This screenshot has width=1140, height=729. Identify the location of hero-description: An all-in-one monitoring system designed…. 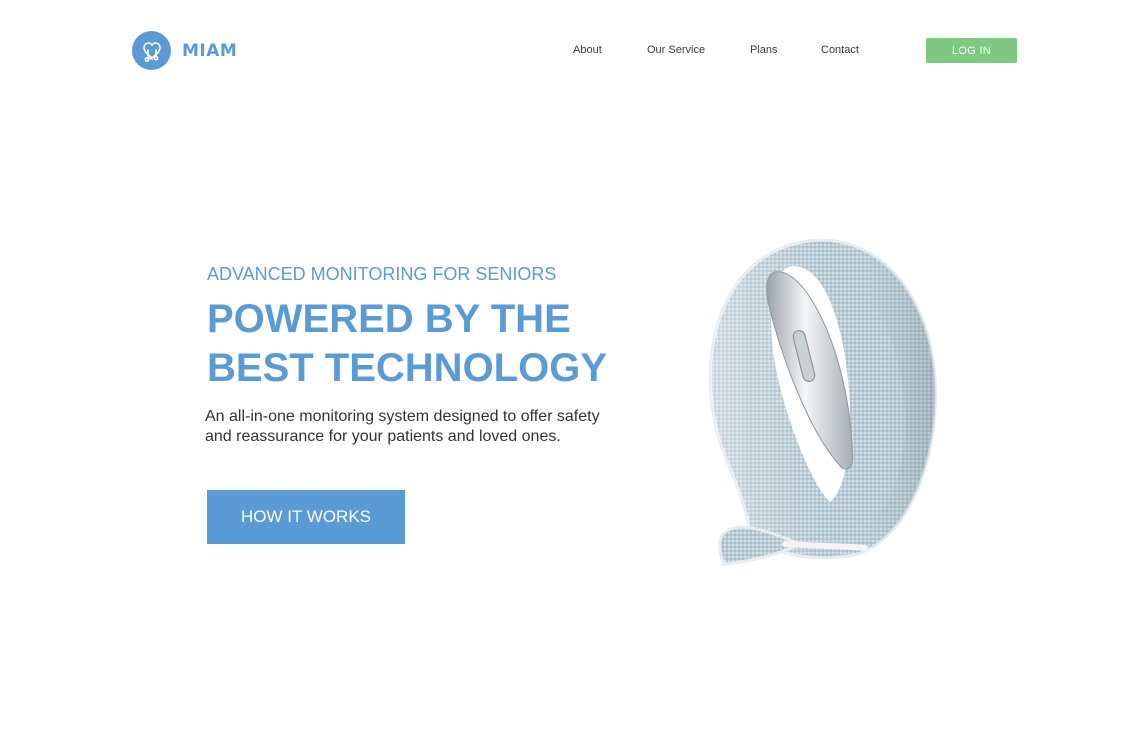
(402, 426).